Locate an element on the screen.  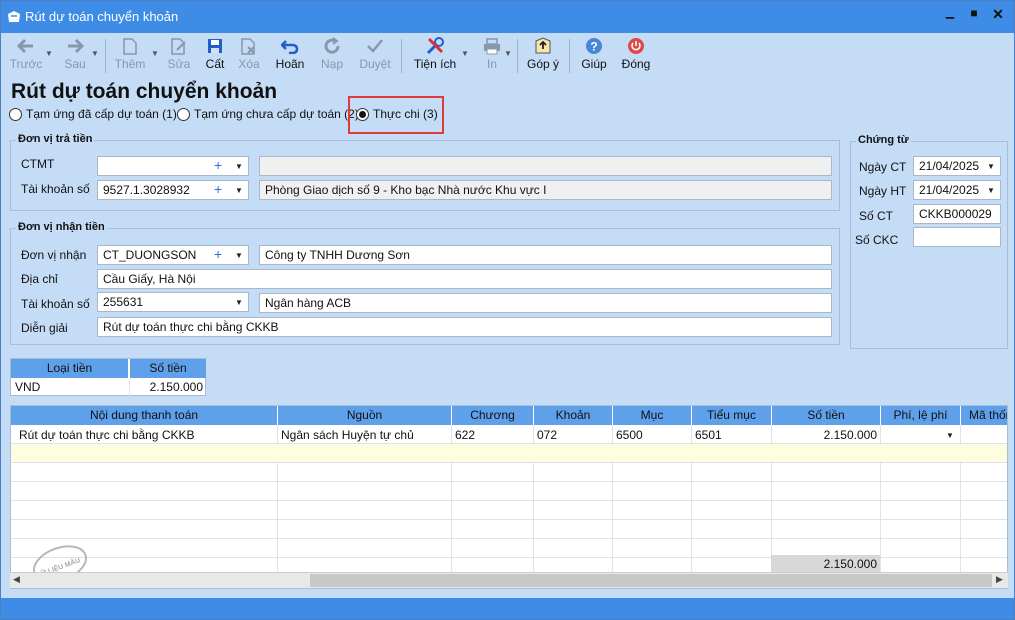
help-button: ? Giúp is located at coordinates (594, 55).